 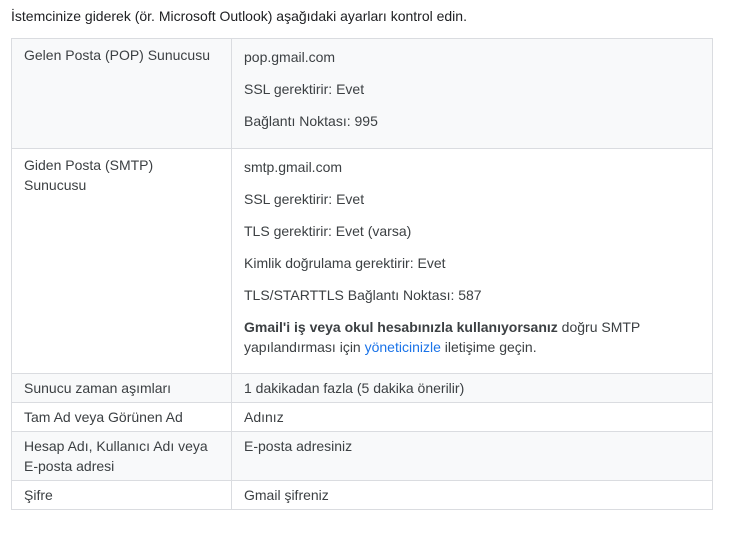 What do you see at coordinates (472, 388) in the screenshot?
I see `timeout-value: 1 dakikadan fazla (5 dakika önerilir)` at bounding box center [472, 388].